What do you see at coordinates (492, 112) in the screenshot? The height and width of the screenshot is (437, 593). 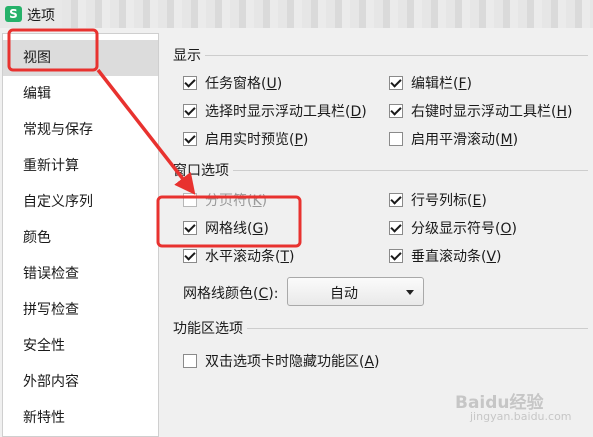 I see `checkbox-label: 右键时显示浮动工具栏(H)` at bounding box center [492, 112].